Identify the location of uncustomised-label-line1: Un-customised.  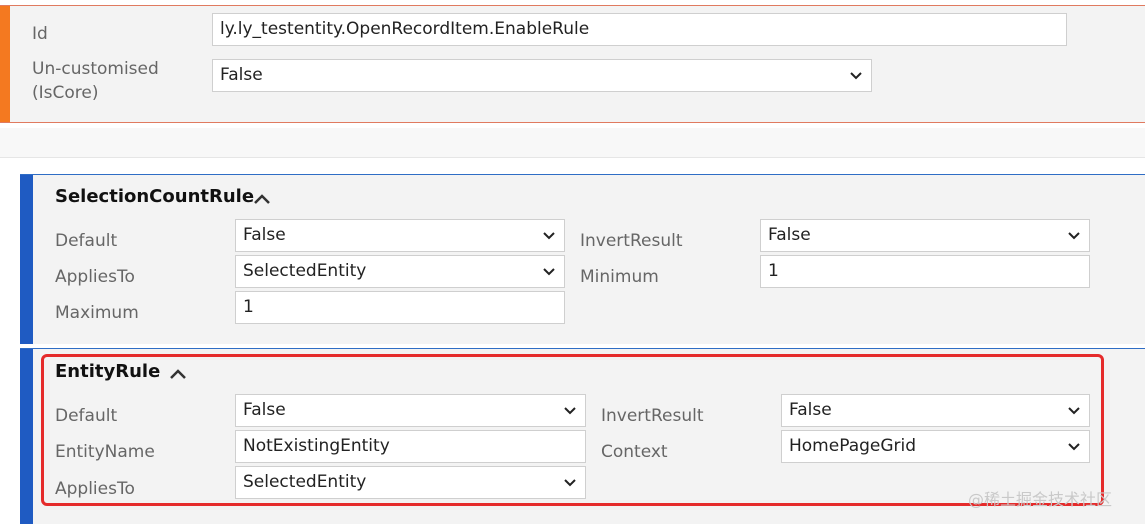
(95, 69).